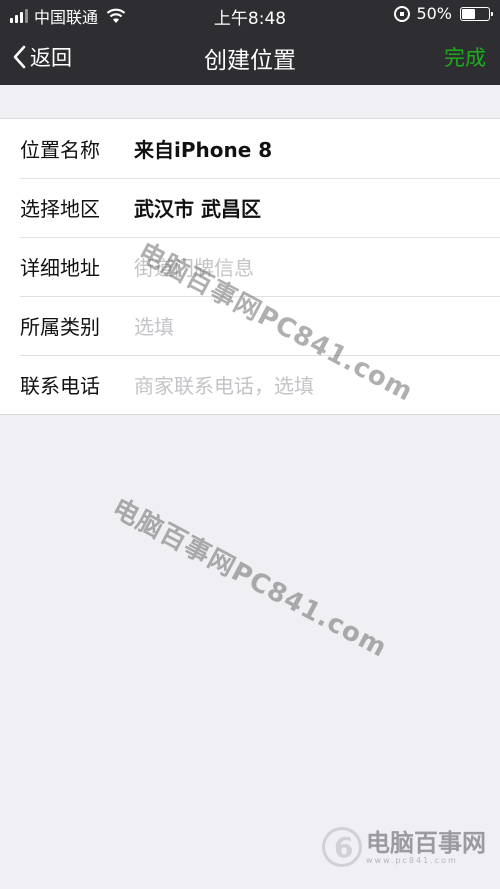  What do you see at coordinates (60, 386) in the screenshot?
I see `phone-label: 联系电话` at bounding box center [60, 386].